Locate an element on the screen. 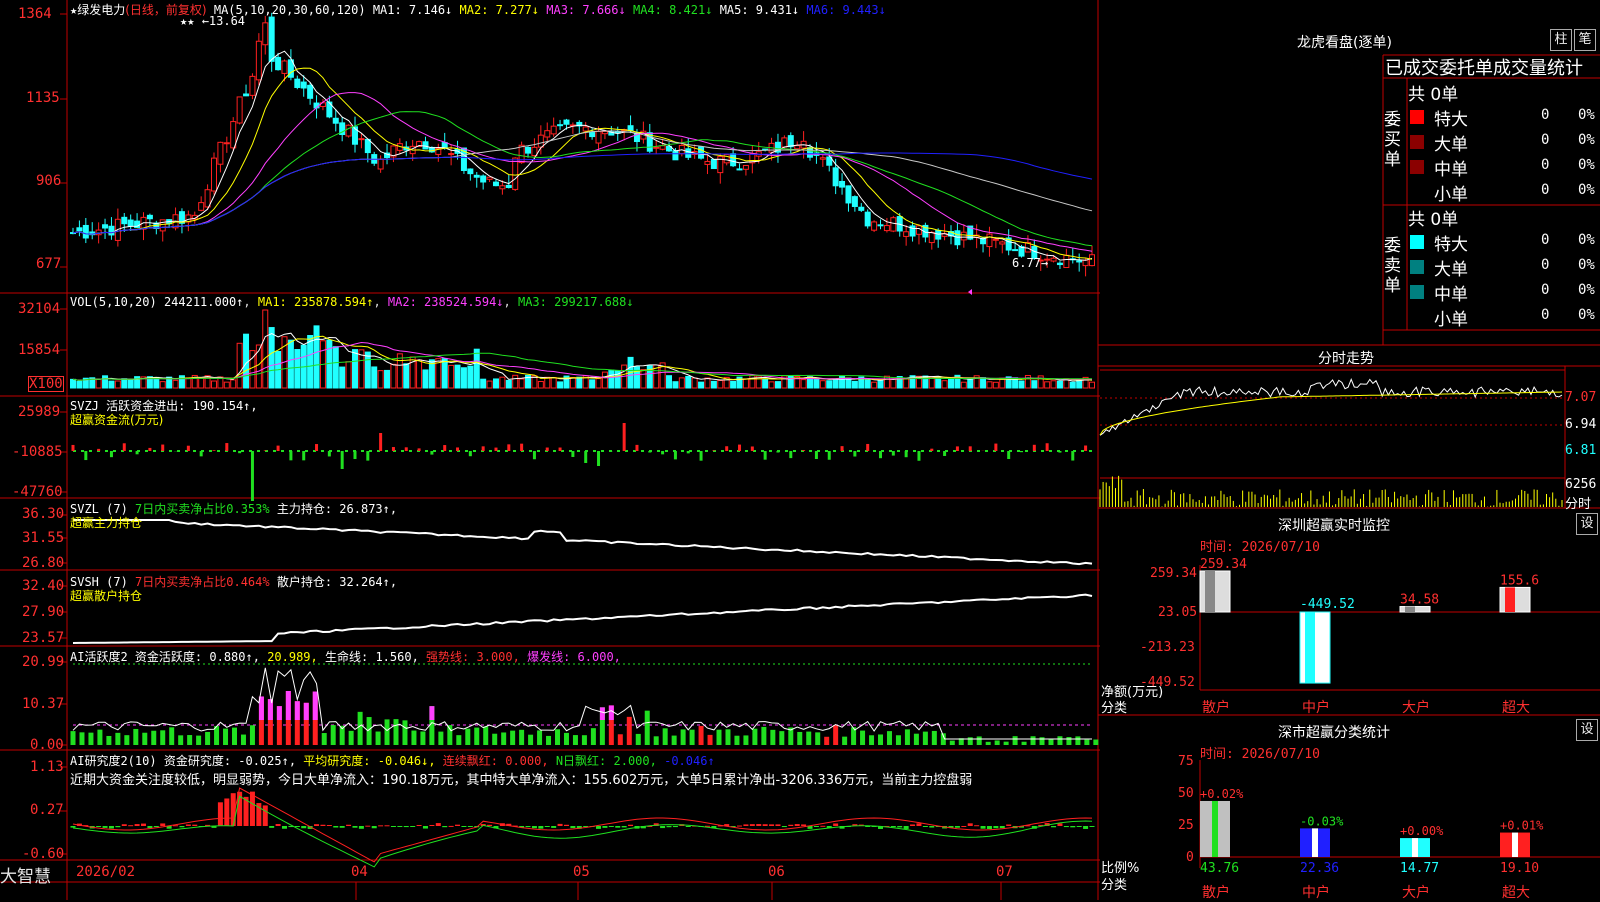  ai3-a: 资金研究度: -0.025↑, is located at coordinates (230, 761).